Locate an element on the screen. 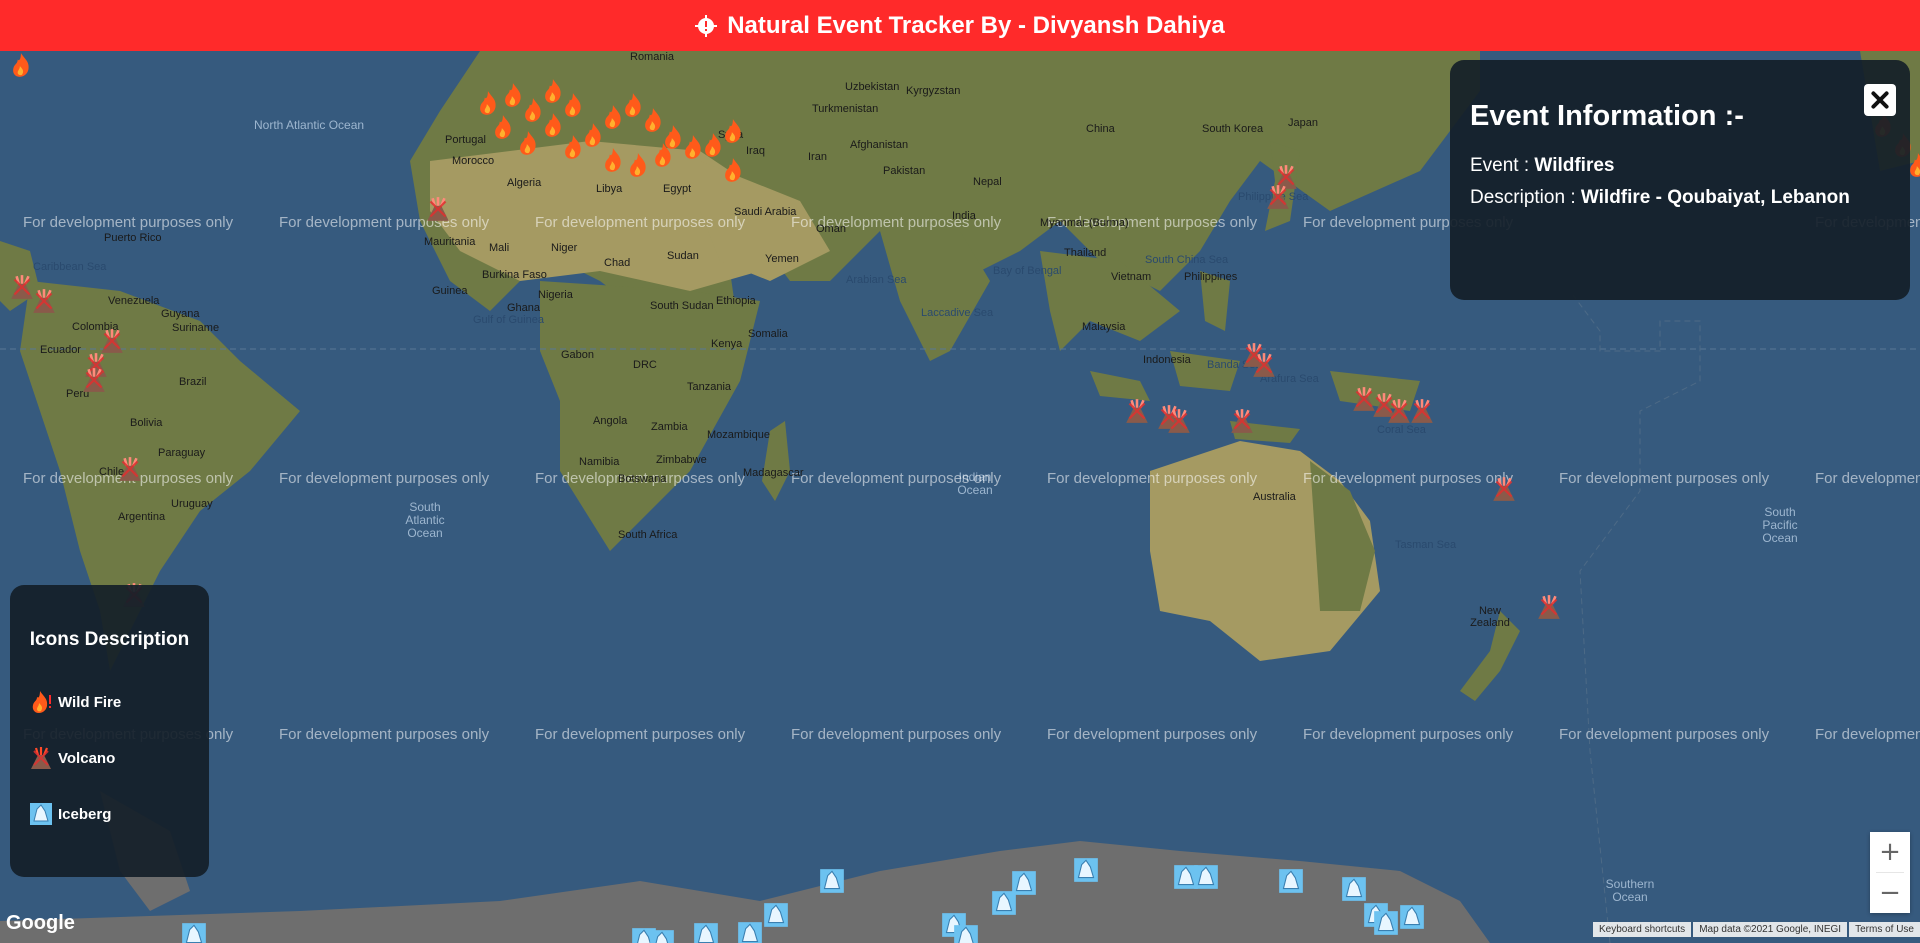 The image size is (1920, 943). app-logo-icon is located at coordinates (706, 25).